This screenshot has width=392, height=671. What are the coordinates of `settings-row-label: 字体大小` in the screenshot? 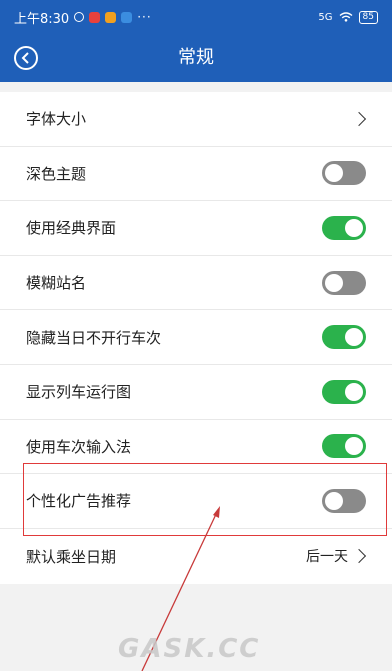 It's located at (56, 119).